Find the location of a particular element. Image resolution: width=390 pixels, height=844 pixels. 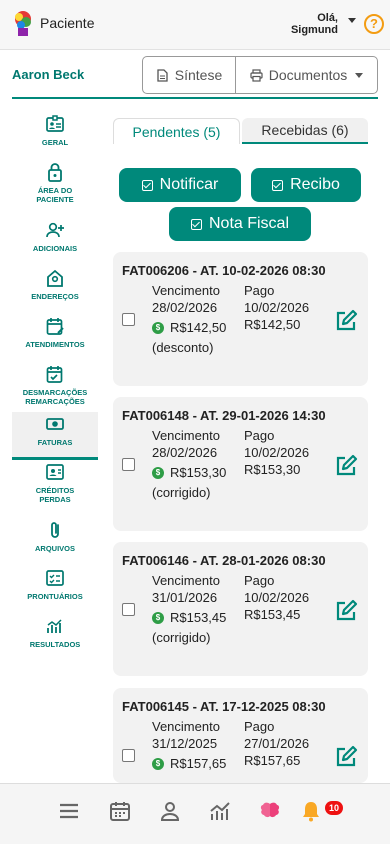

chevron-down-icon is located at coordinates (352, 20).